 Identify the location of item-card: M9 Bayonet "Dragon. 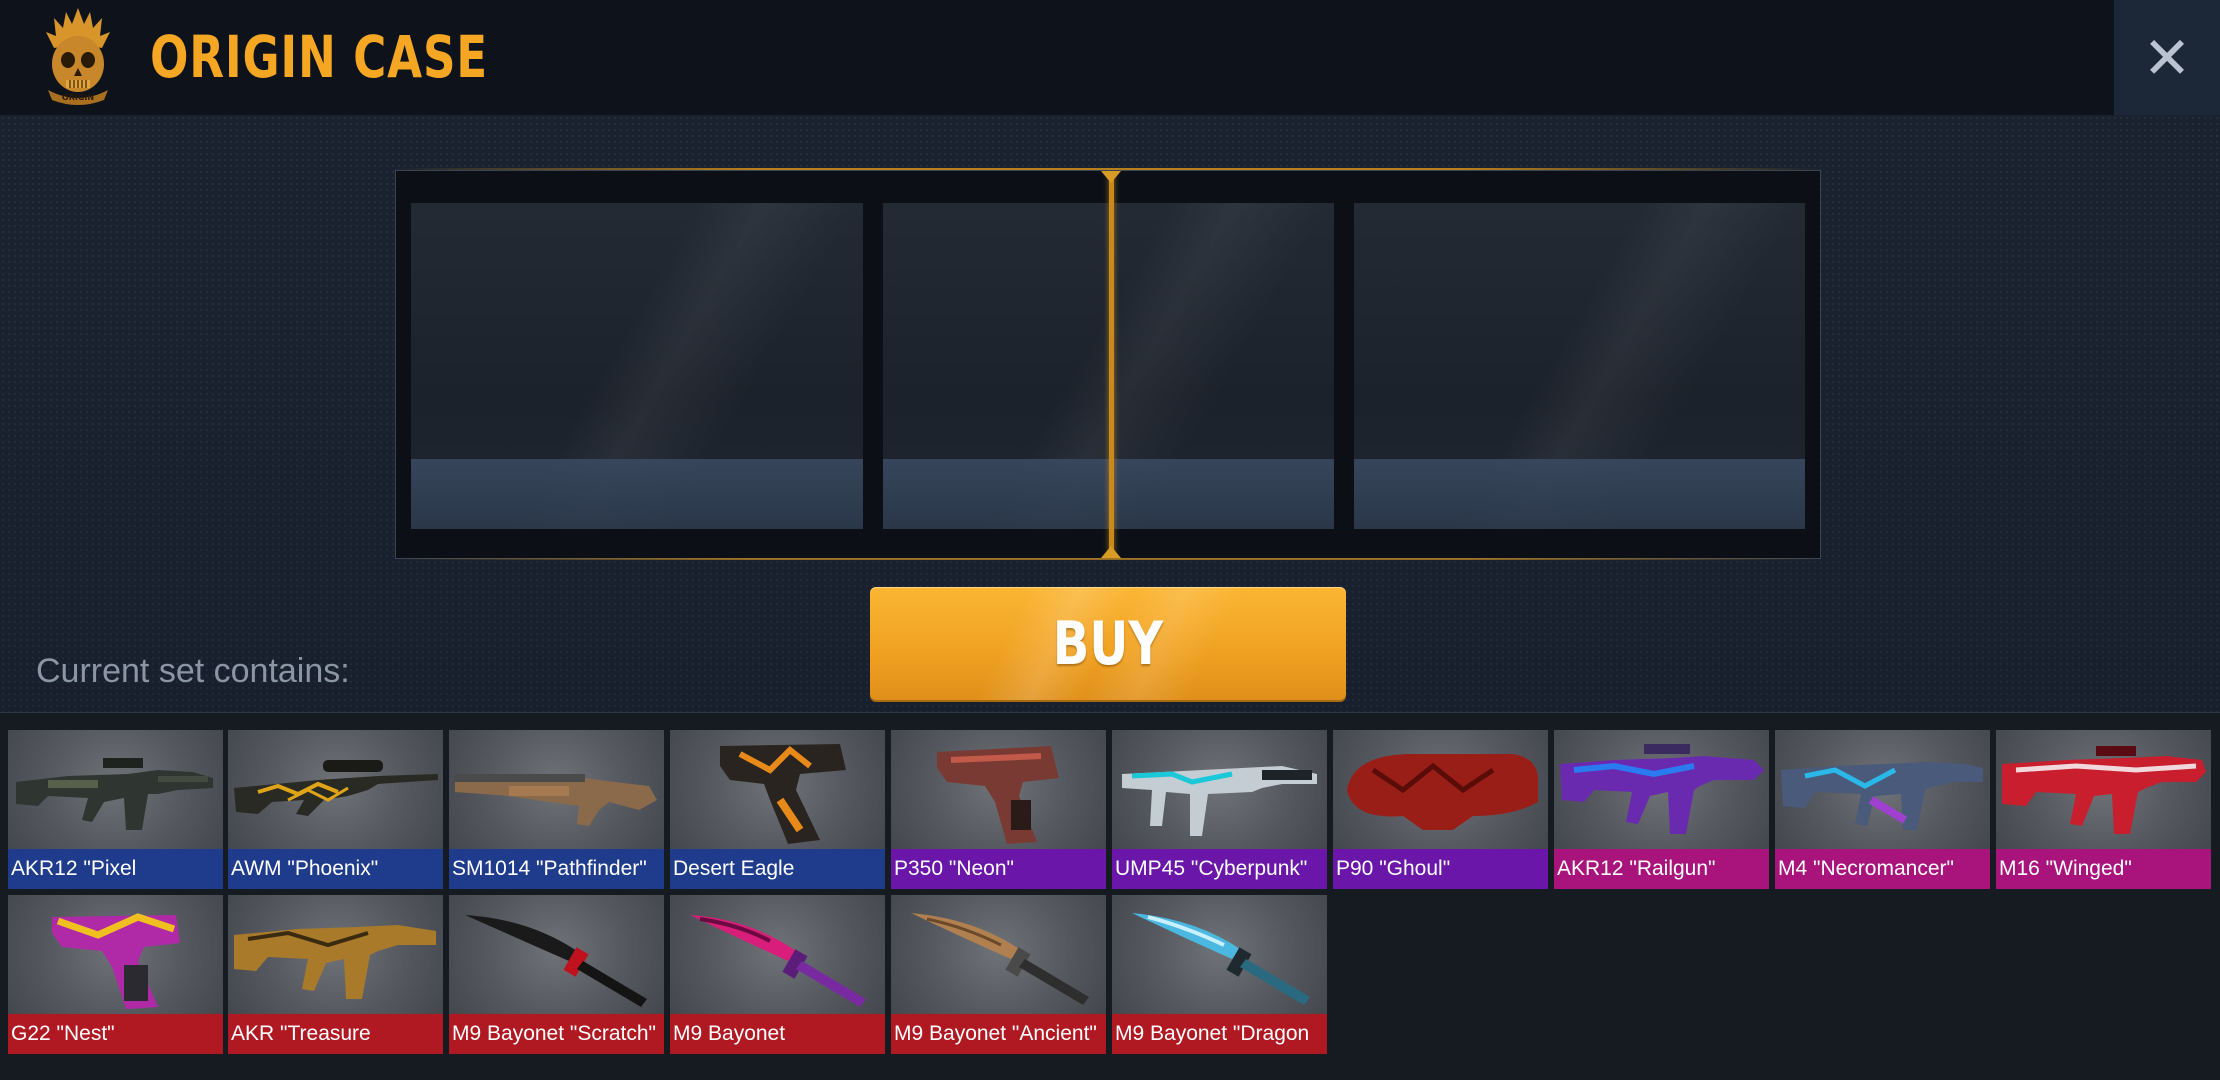
(1219, 974).